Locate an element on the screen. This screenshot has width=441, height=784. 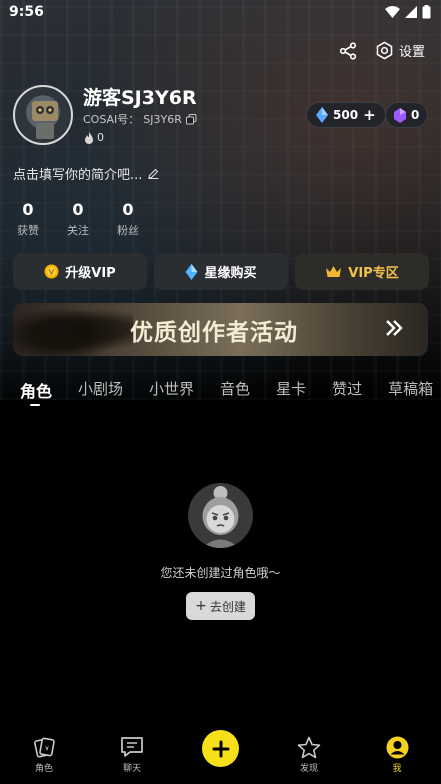
signal-icon is located at coordinates (411, 12).